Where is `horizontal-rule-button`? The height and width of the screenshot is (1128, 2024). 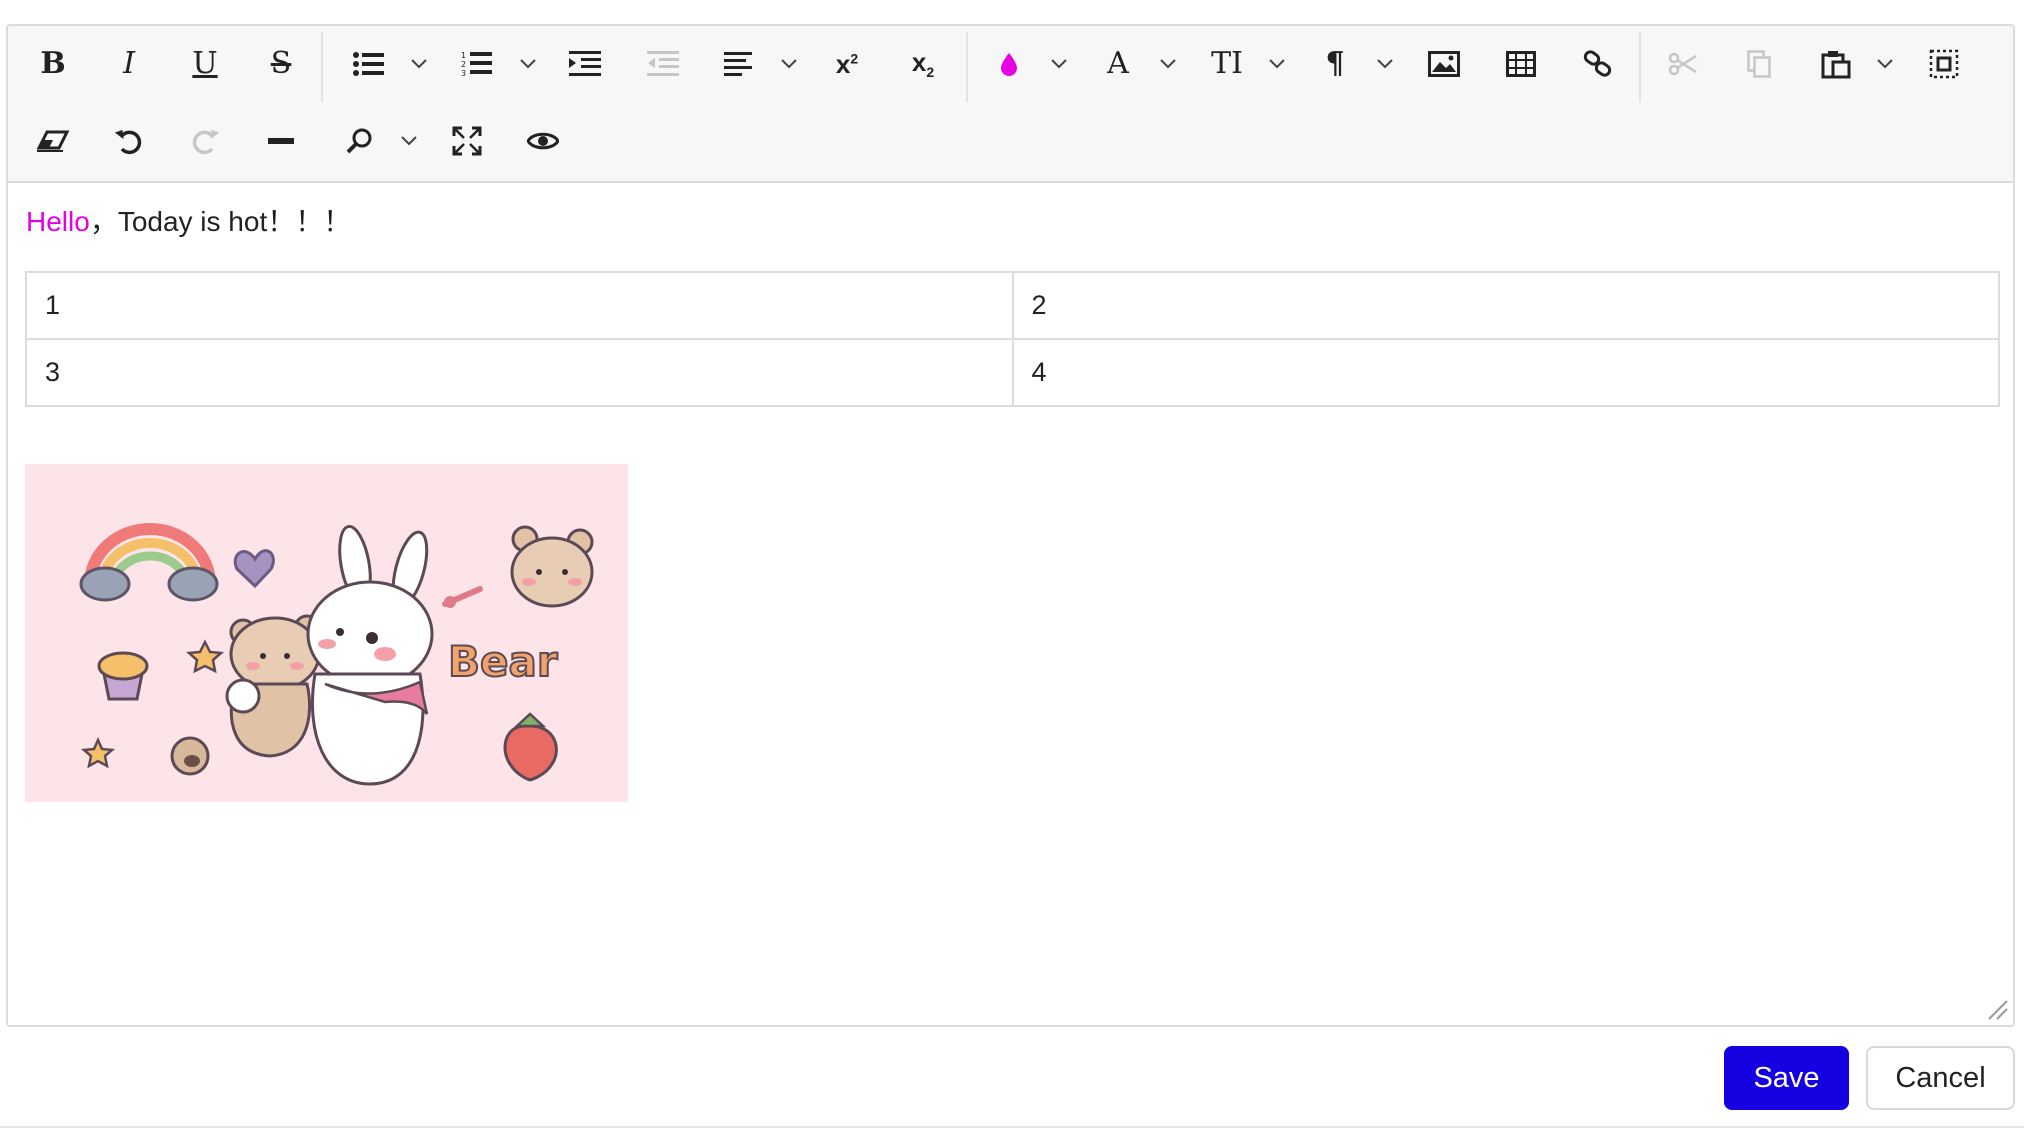 horizontal-rule-button is located at coordinates (281, 141).